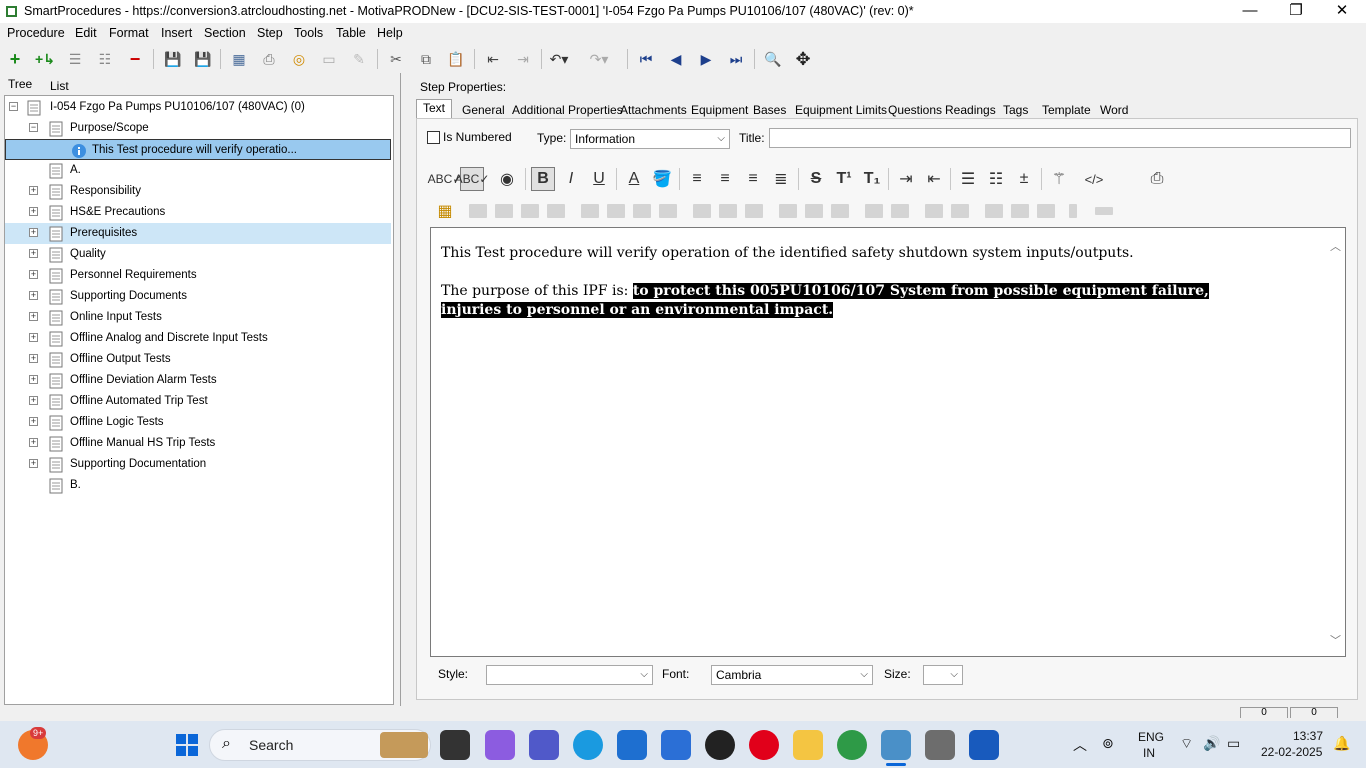 The width and height of the screenshot is (1366, 768). Describe the element at coordinates (676, 745) in the screenshot. I see `sharepoint-icon` at that location.